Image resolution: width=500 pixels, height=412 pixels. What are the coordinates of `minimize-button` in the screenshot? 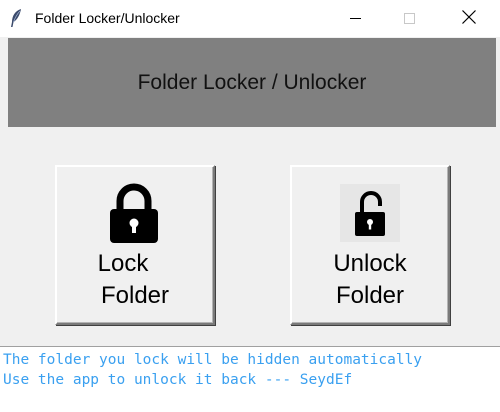 It's located at (355, 18).